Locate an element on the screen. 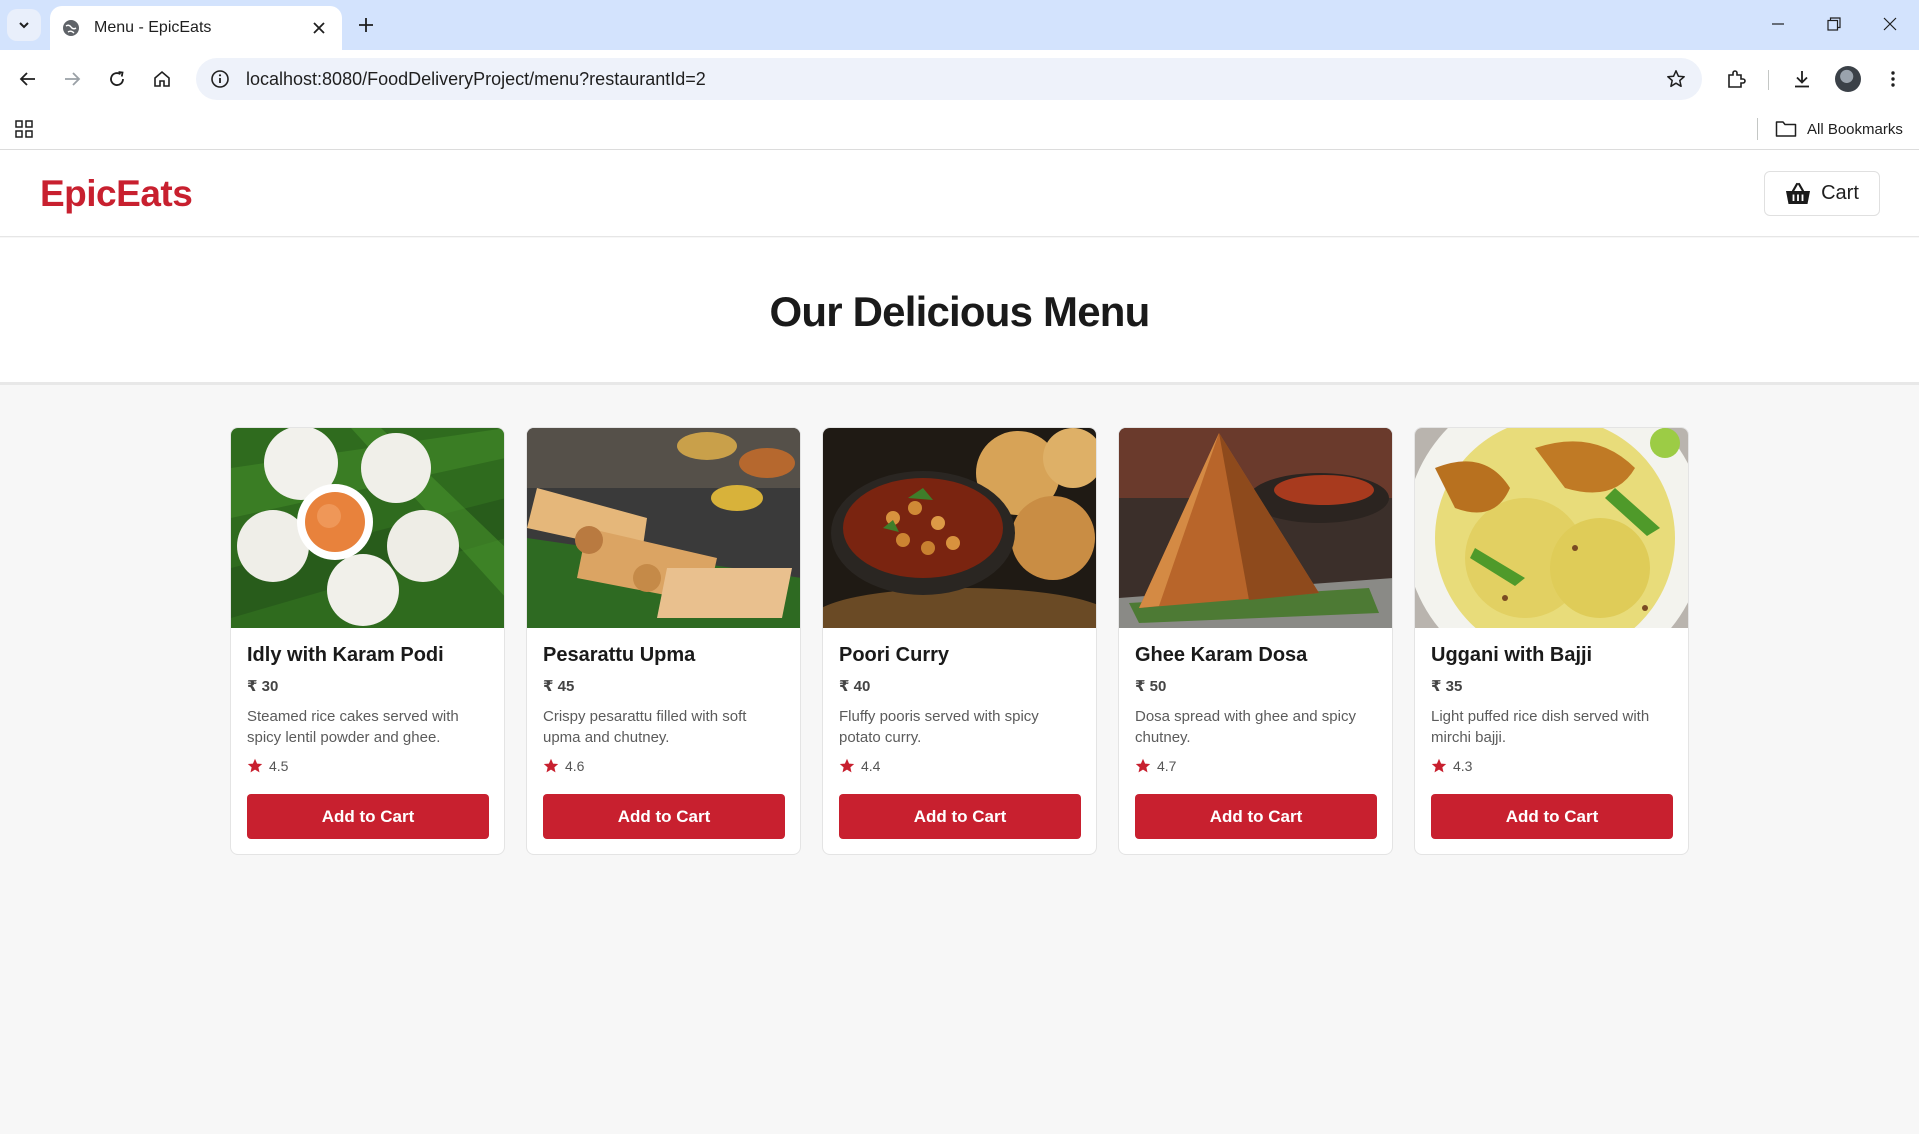 This screenshot has width=1919, height=1134. item-rating: 4.5 is located at coordinates (367, 766).